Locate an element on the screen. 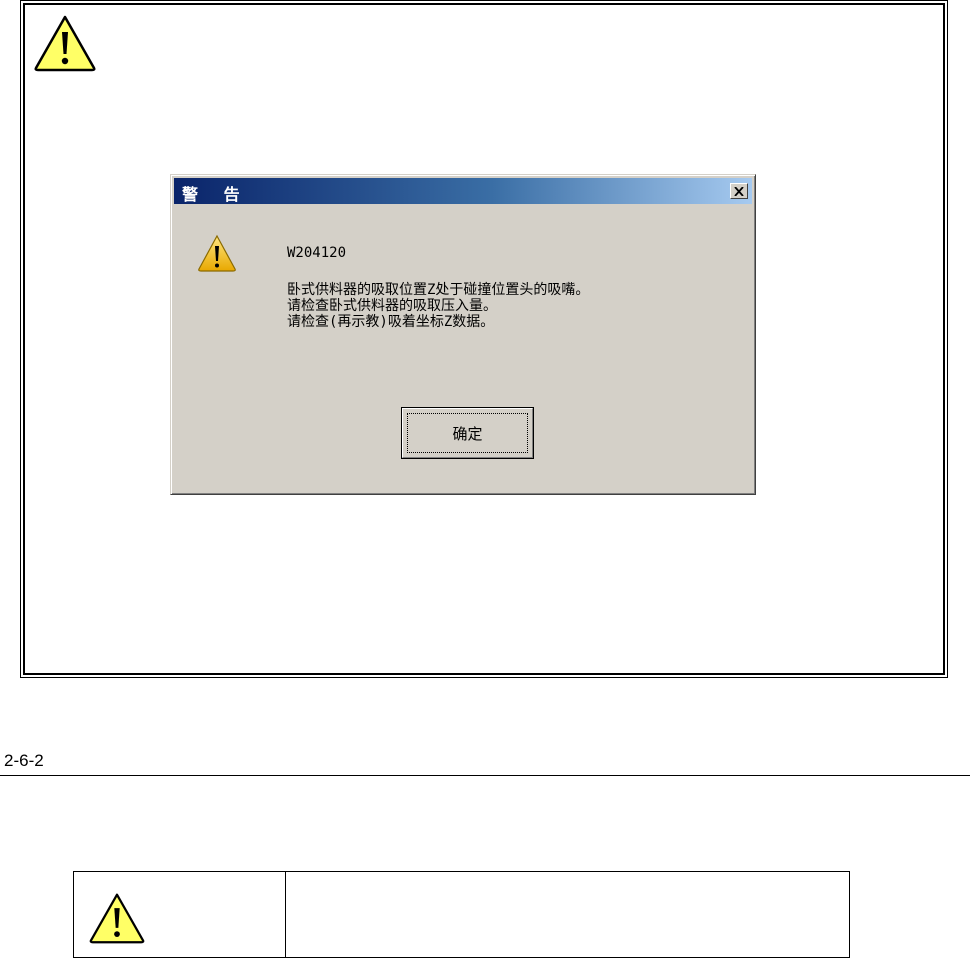 The width and height of the screenshot is (970, 958). message-line: 卧式供料器的吸取位置Z处于碰撞位置头的吸嘴。 is located at coordinates (438, 290).